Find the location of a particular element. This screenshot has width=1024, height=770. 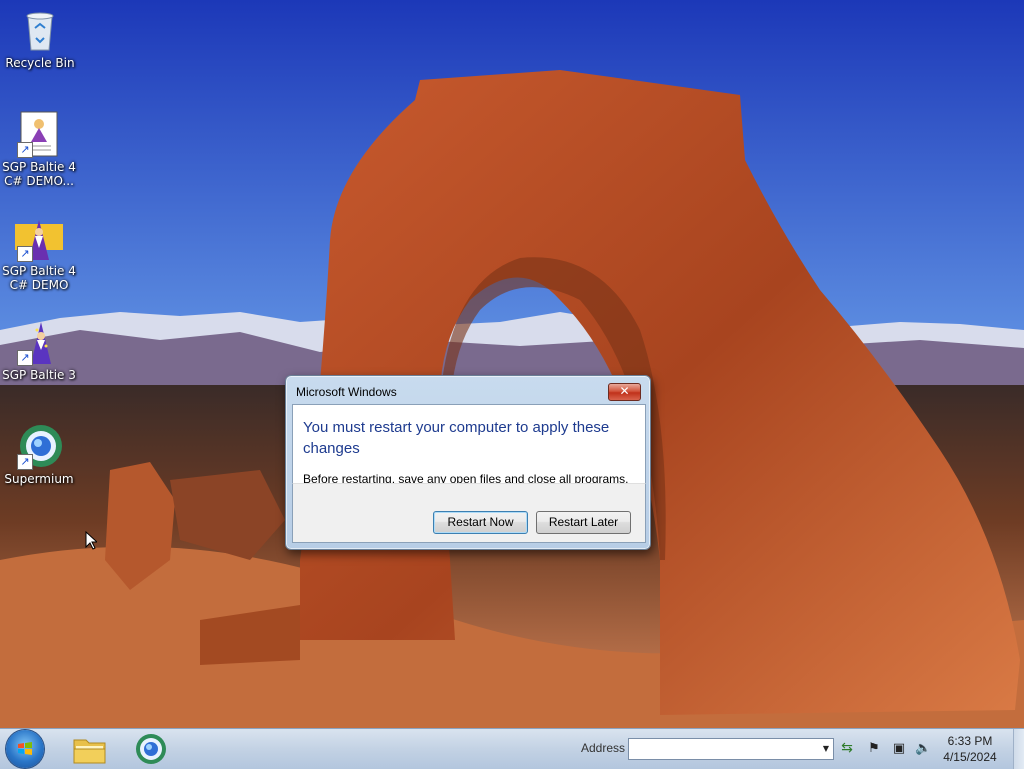

system-clock: 6:33 PM 4/15/2024 is located at coordinates (970, 749).